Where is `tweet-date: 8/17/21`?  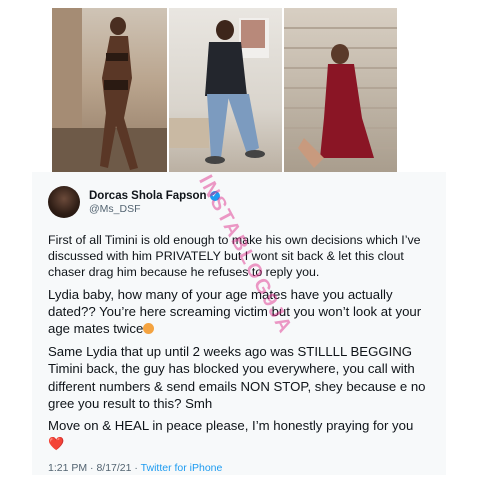 tweet-date: 8/17/21 is located at coordinates (113, 468).